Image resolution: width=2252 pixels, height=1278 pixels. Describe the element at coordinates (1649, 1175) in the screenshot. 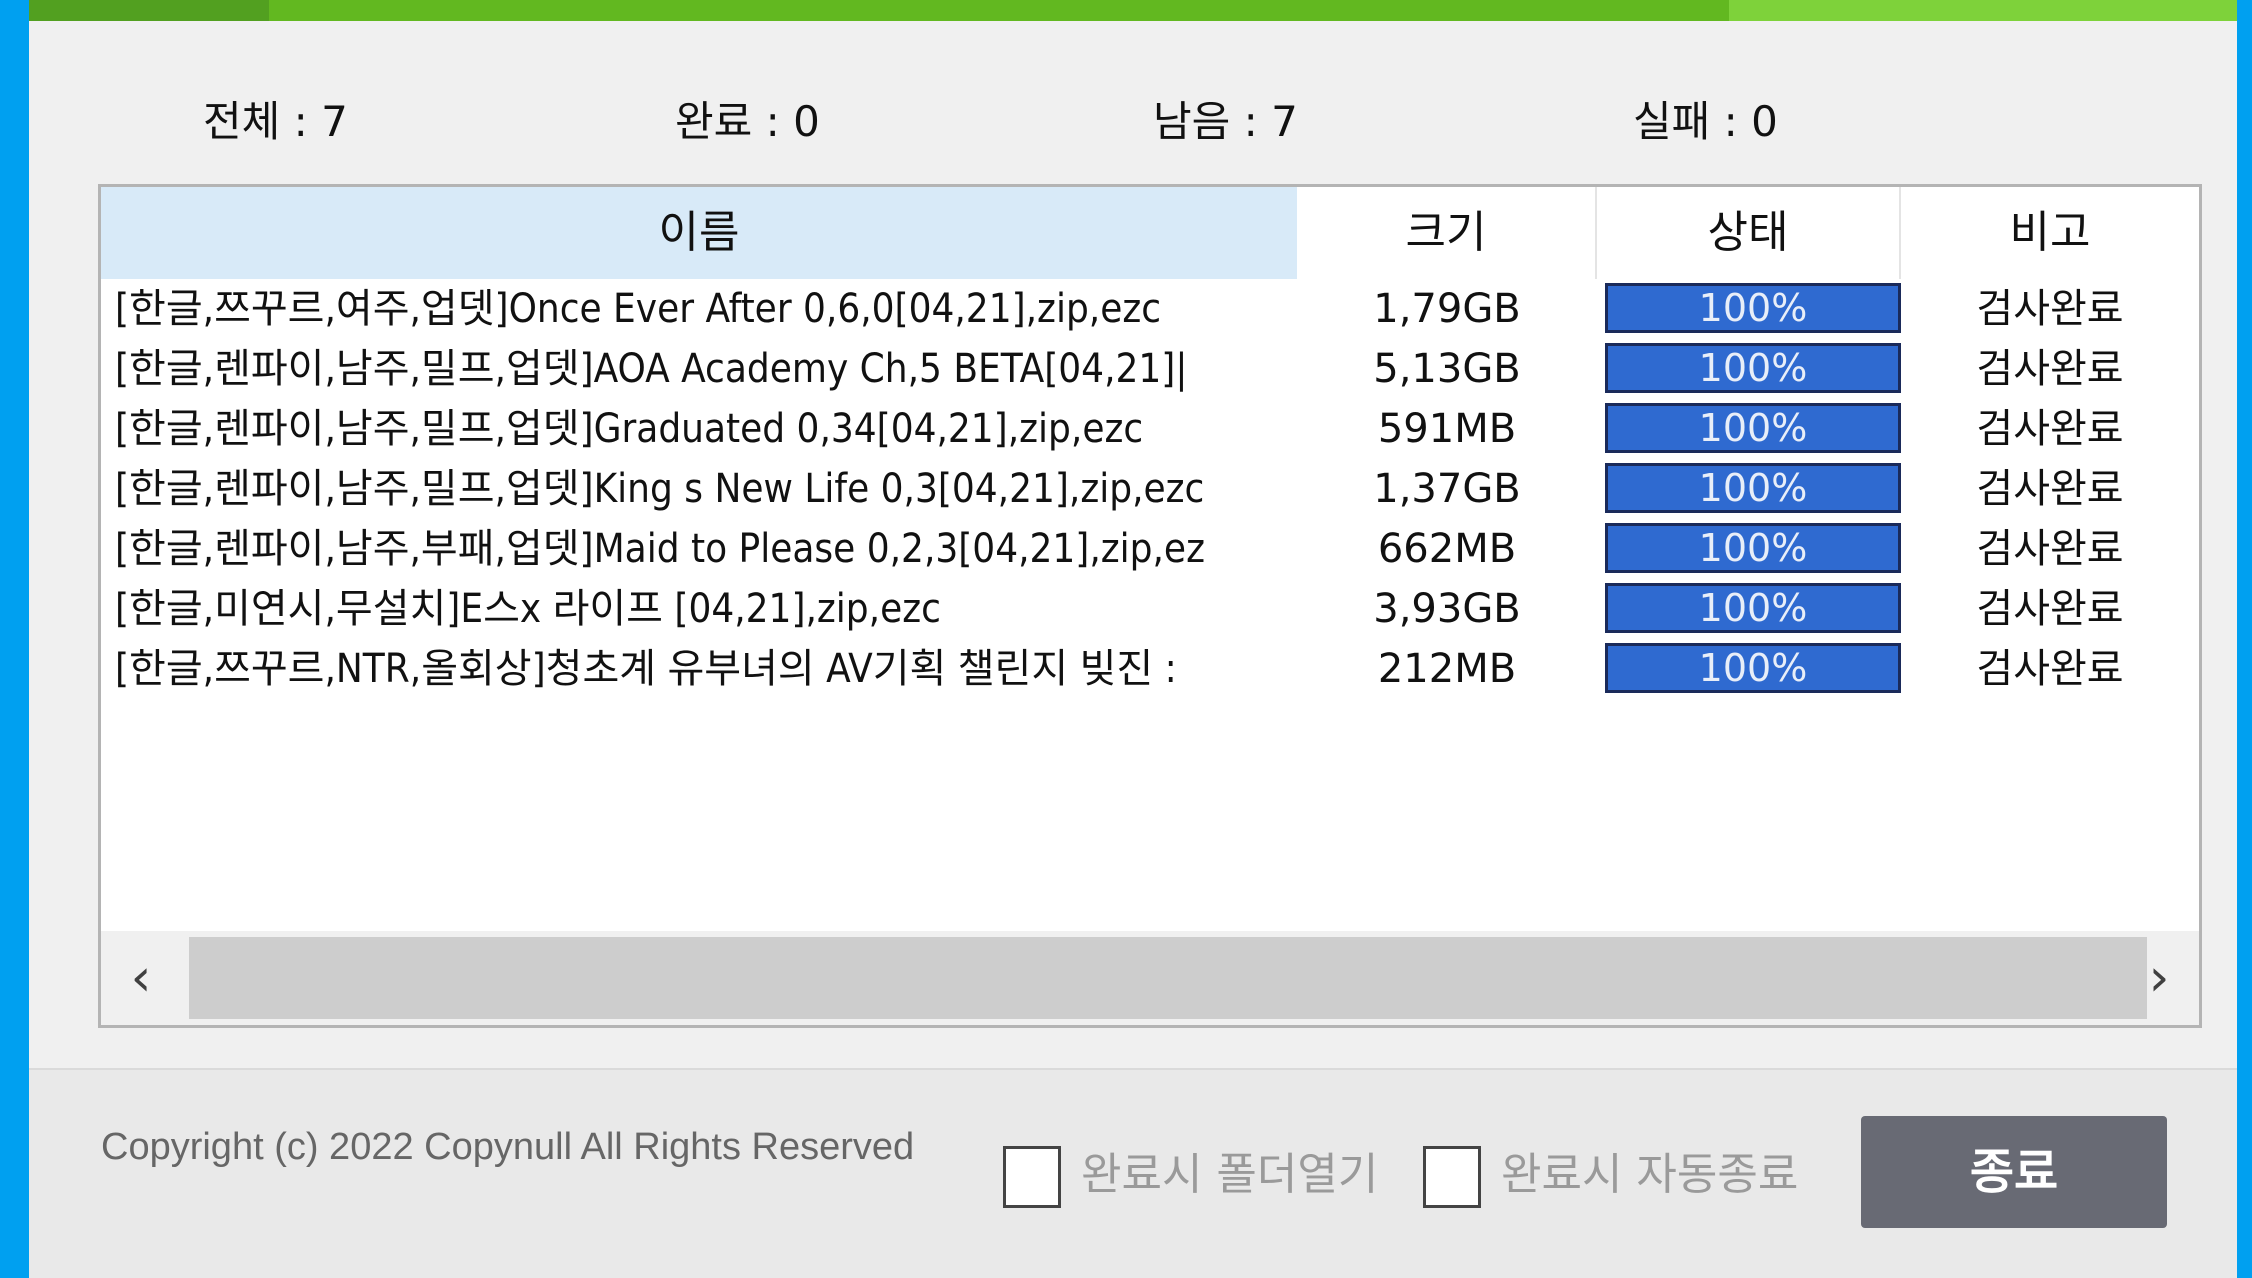

I see `checkbox-label: 완료시 자동종료` at that location.